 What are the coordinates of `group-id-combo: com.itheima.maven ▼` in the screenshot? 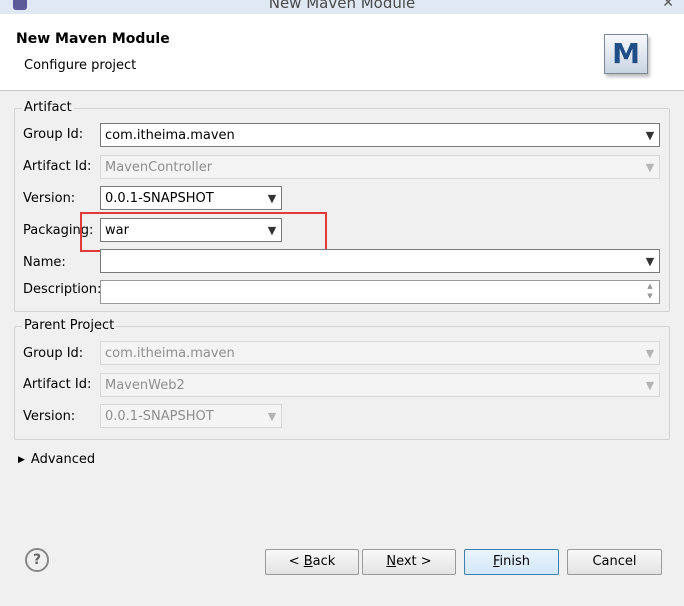 It's located at (380, 135).